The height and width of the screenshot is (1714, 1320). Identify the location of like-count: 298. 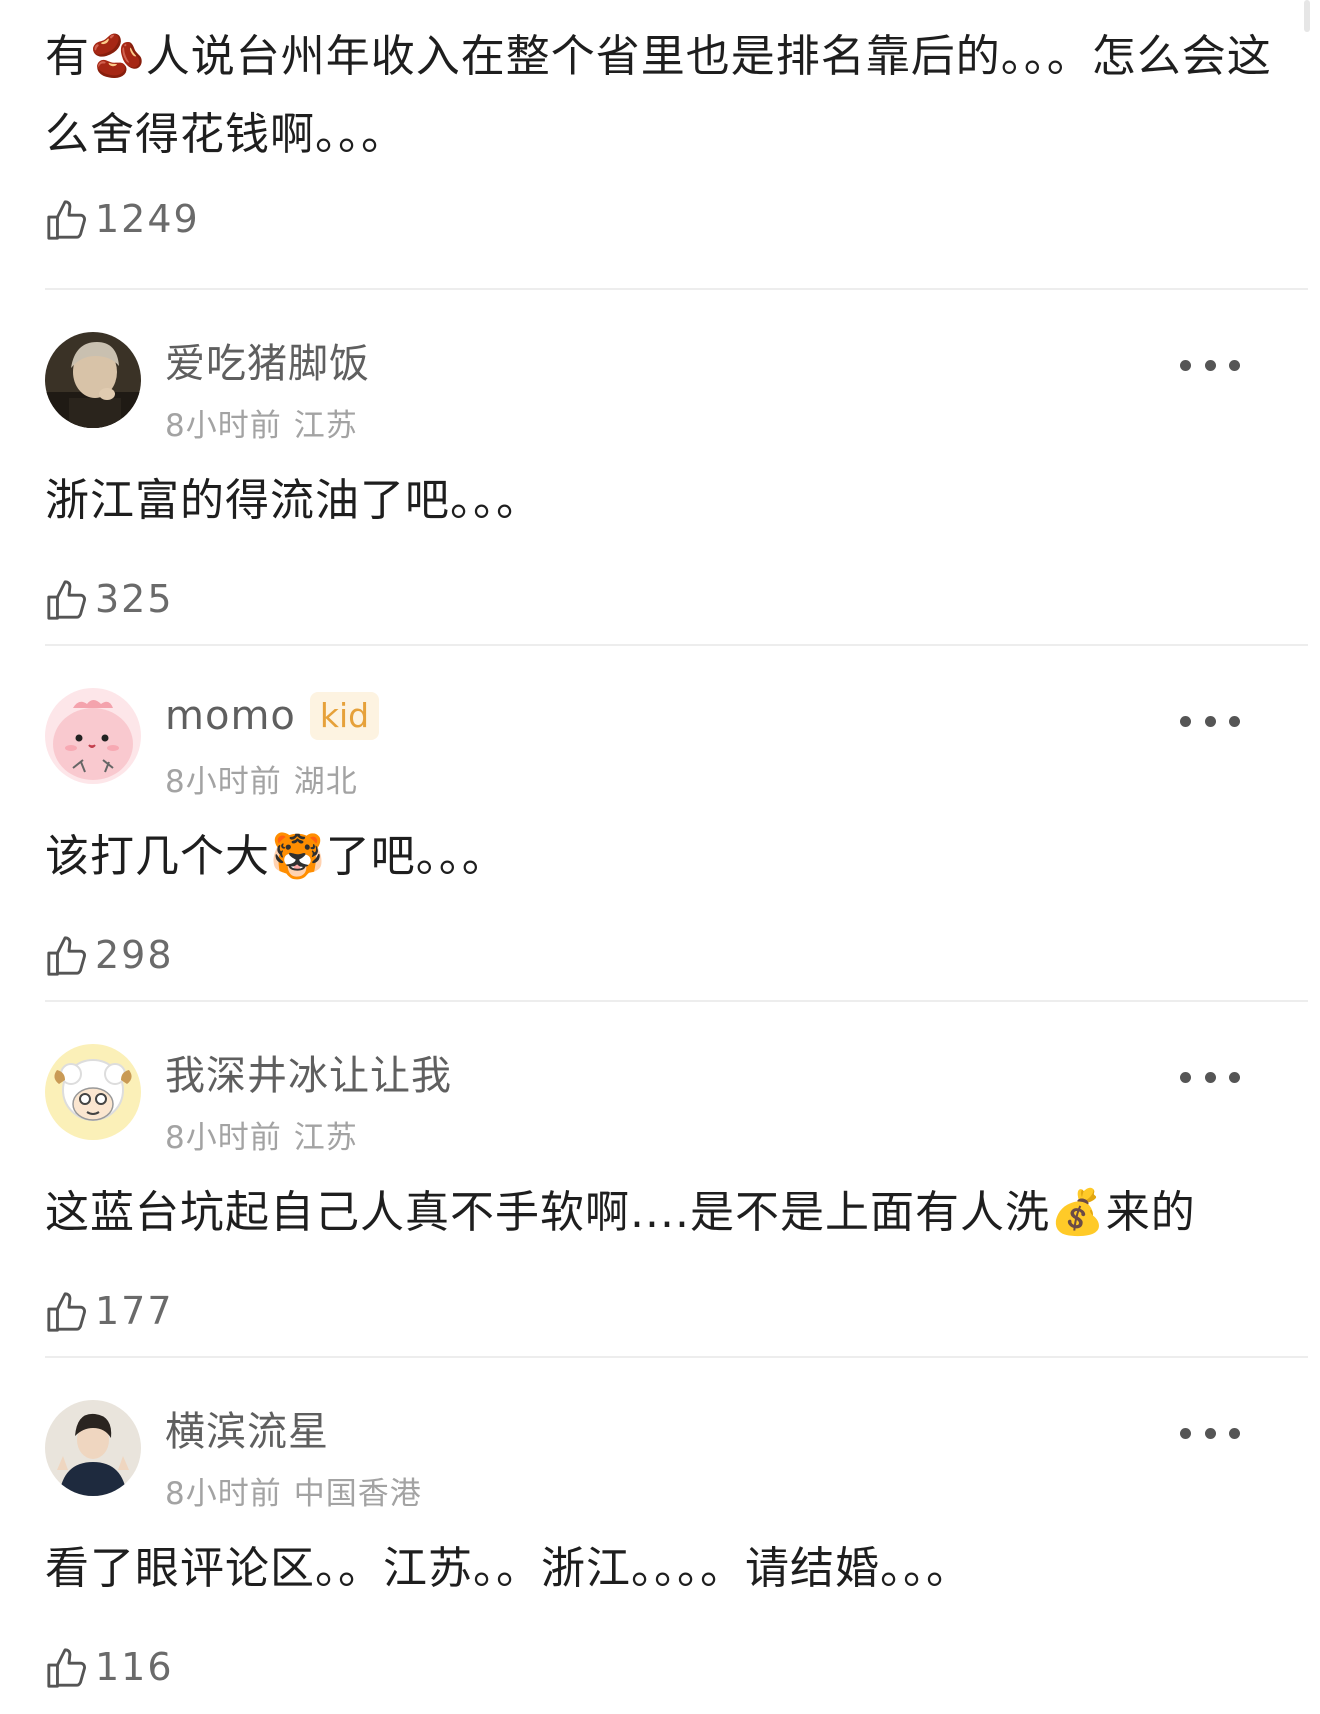
(134, 955).